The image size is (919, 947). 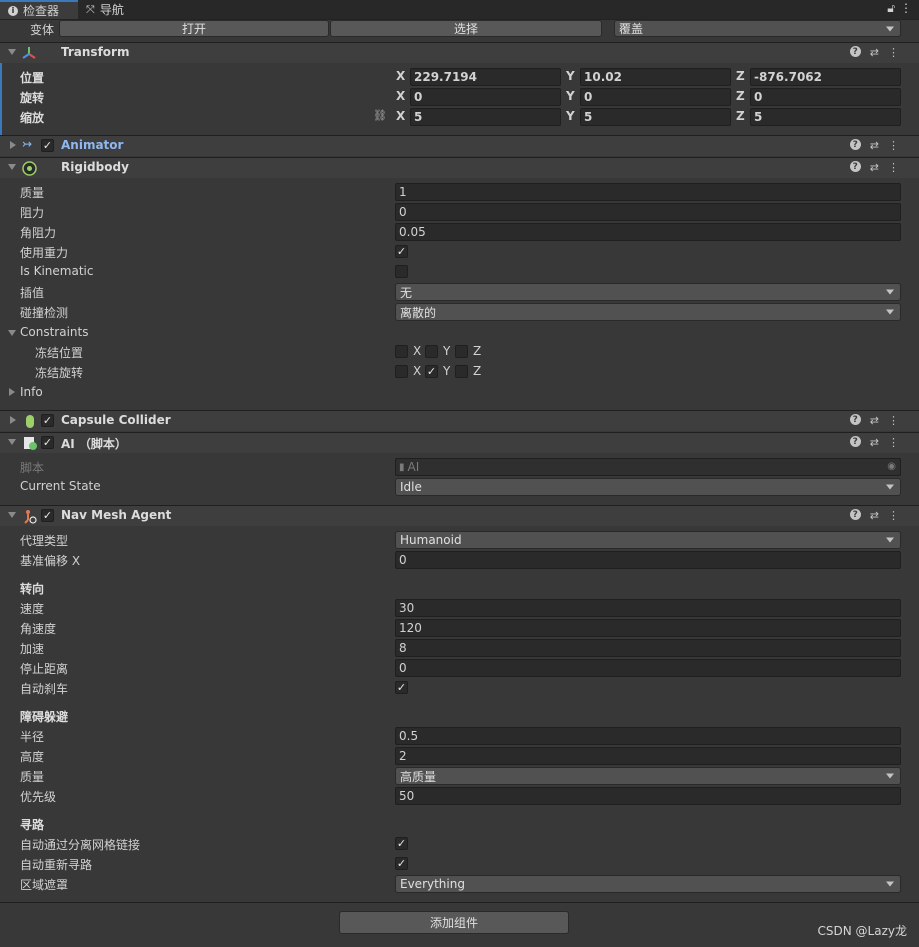 I want to click on nav-mesh-agent-header: ✓ Nav Mesh Agent ? ⇄ ⋮, so click(x=459, y=515).